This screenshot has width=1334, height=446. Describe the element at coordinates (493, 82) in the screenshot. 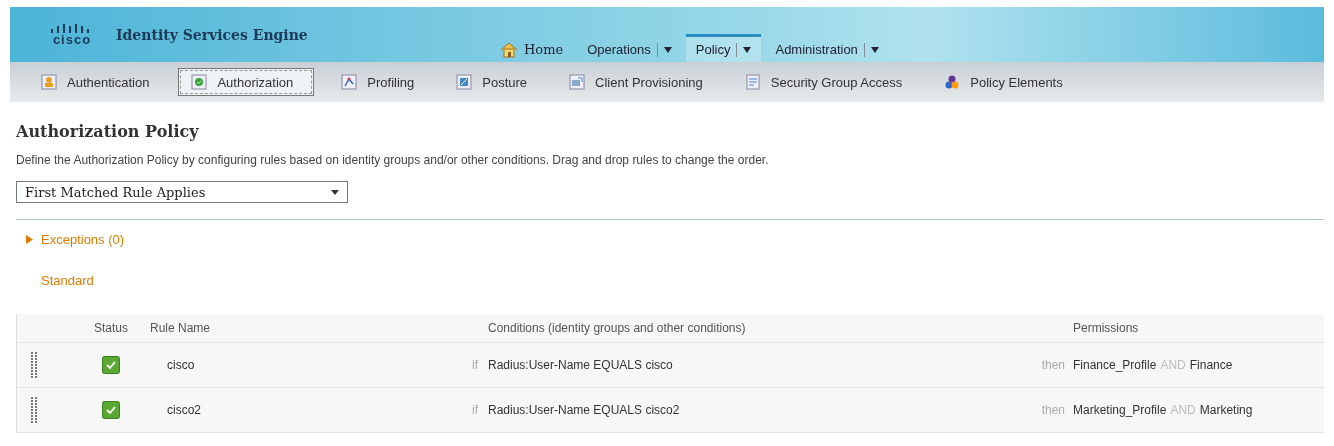

I see `policy-tab: Posture` at that location.